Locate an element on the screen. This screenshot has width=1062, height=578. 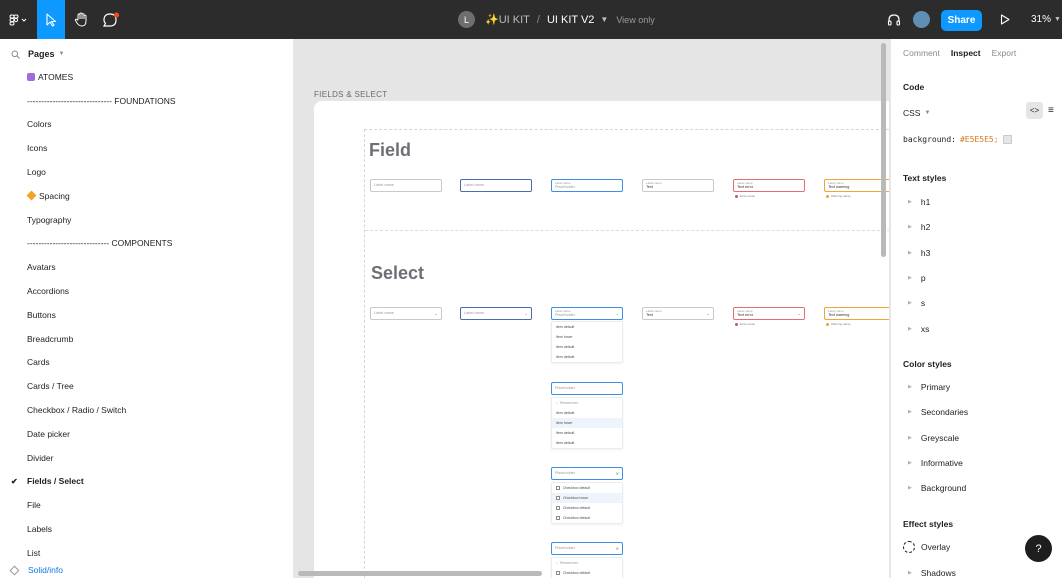
page-item: Colors is located at coordinates (147, 125).